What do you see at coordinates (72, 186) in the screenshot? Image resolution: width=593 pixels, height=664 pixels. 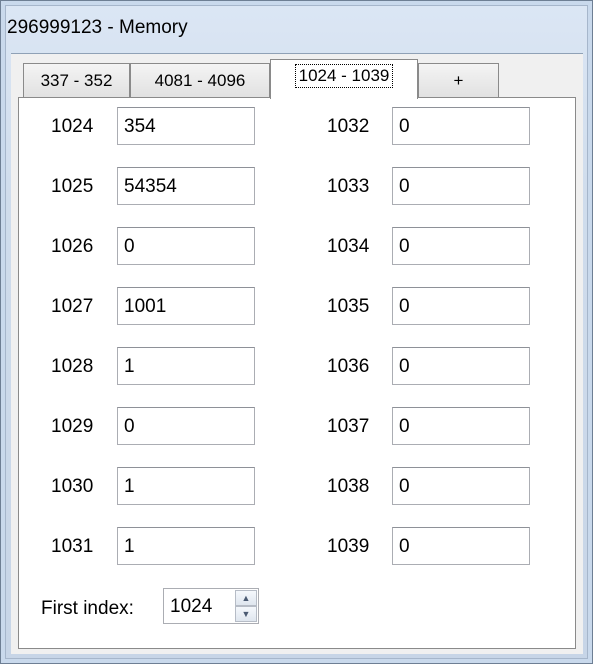 I see `memory-index-label: 1025` at bounding box center [72, 186].